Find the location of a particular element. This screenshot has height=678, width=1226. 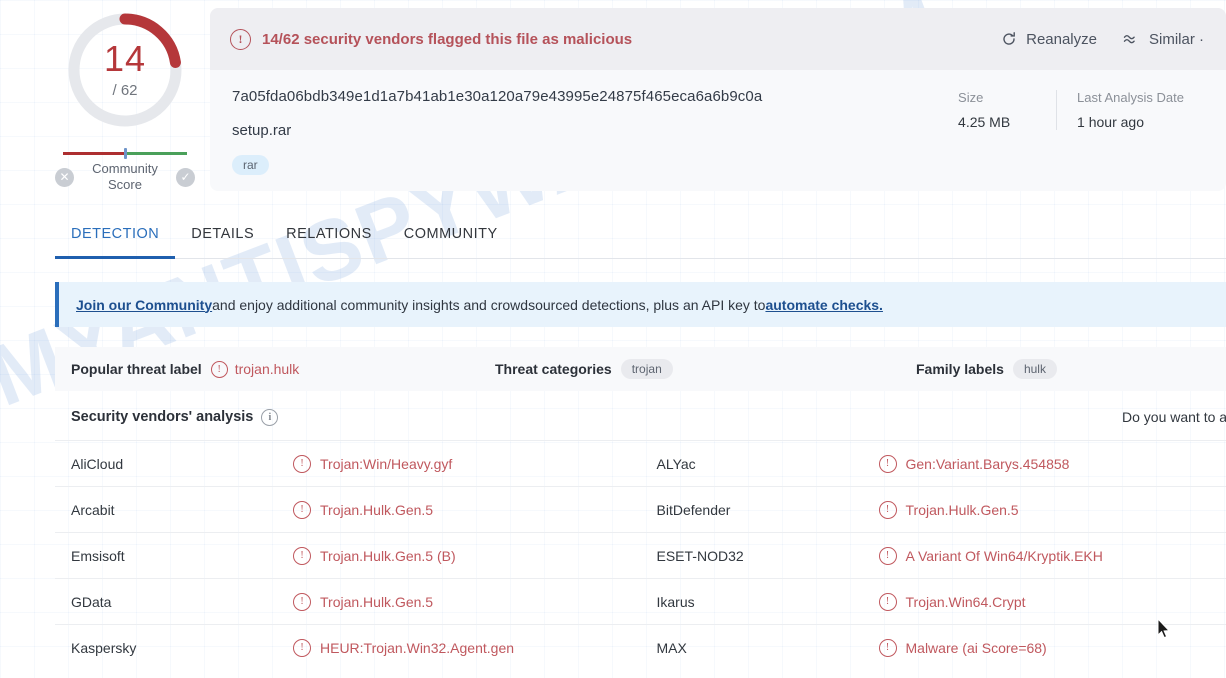

threat-categories-key: Threat categories is located at coordinates (553, 369).